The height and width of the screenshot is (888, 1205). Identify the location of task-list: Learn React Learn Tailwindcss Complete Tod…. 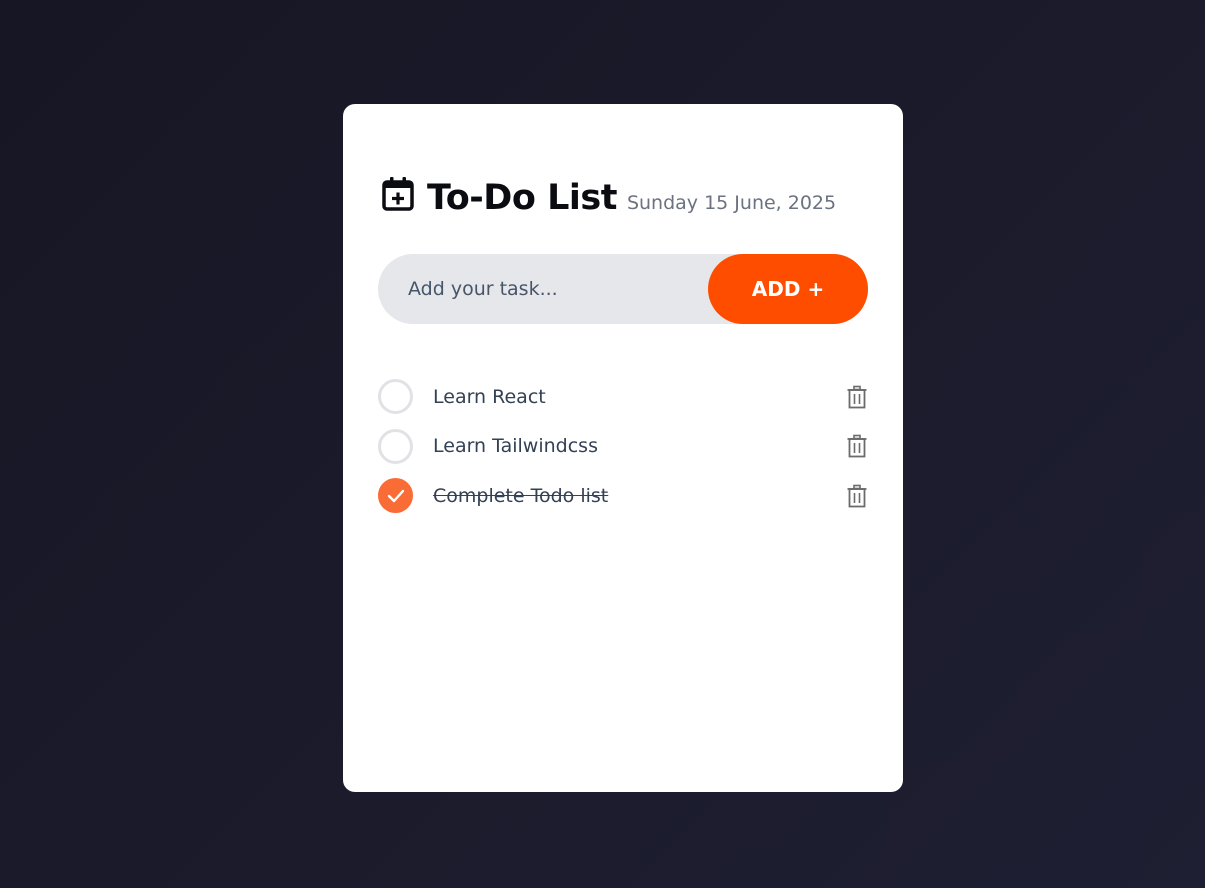
(623, 446).